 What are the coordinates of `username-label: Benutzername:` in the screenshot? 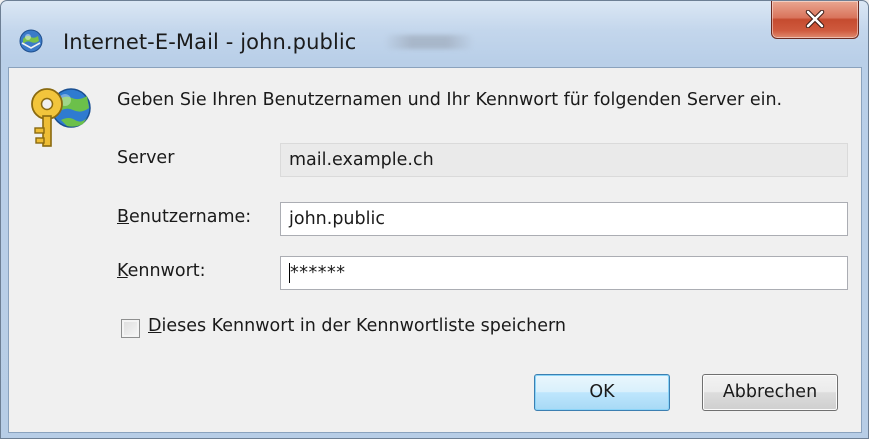 It's located at (184, 217).